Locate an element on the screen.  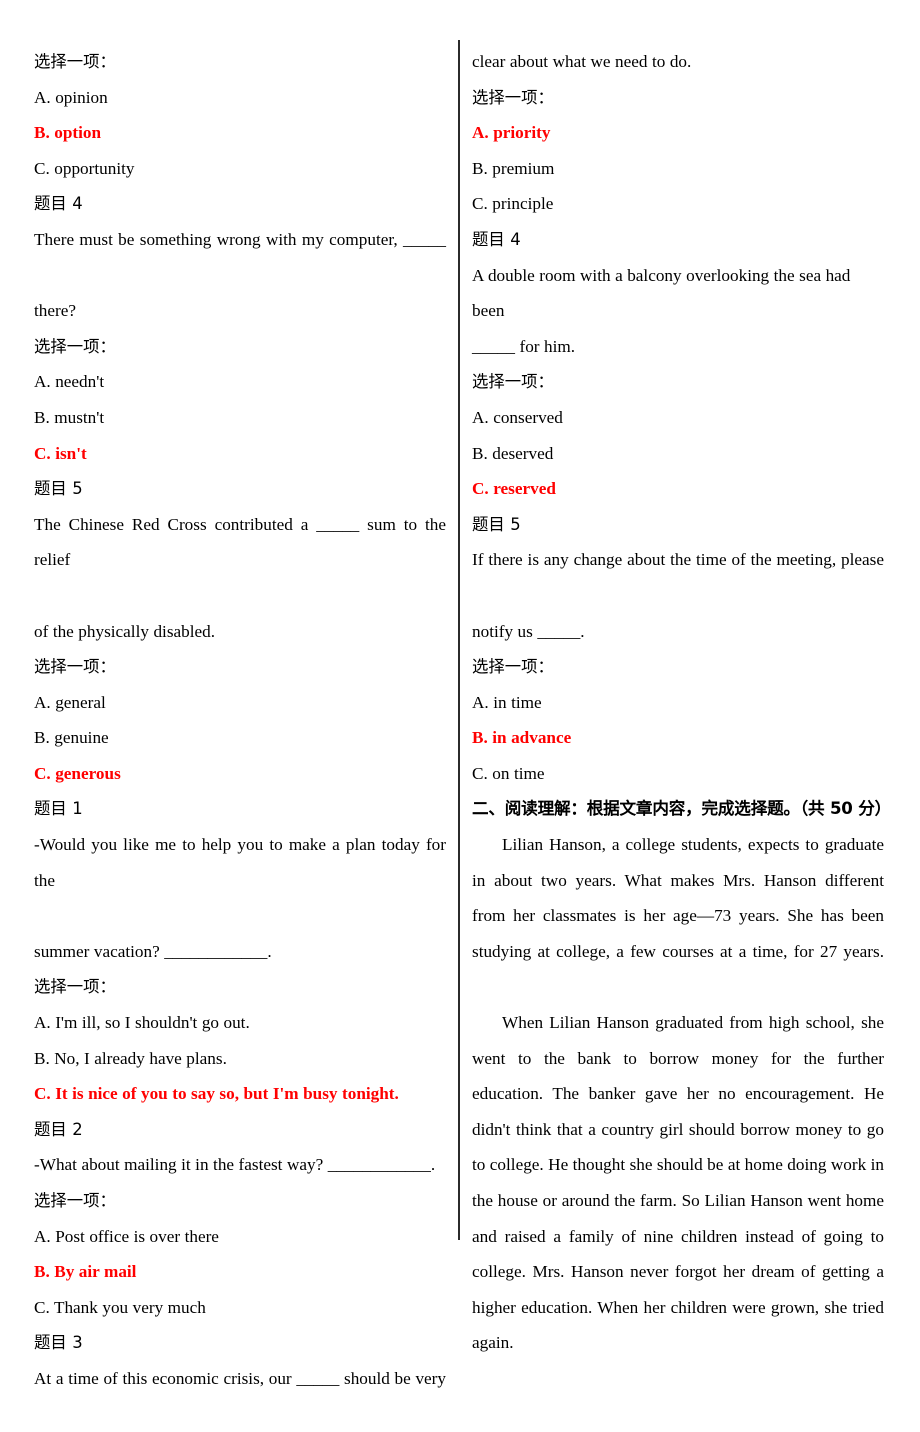
option-b-correct: B. By air mail is located at coordinates (240, 1272).